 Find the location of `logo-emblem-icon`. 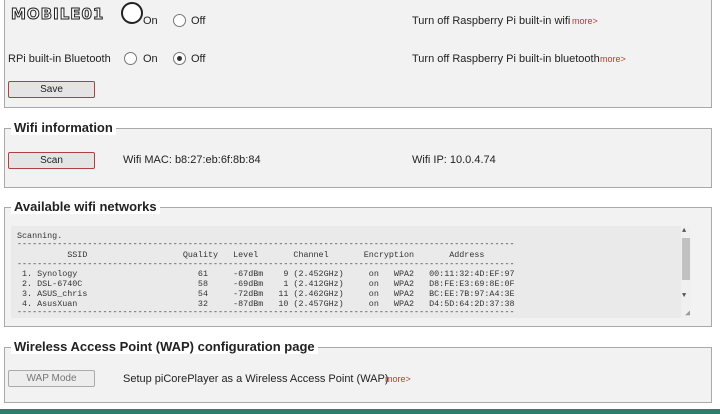

logo-emblem-icon is located at coordinates (132, 13).